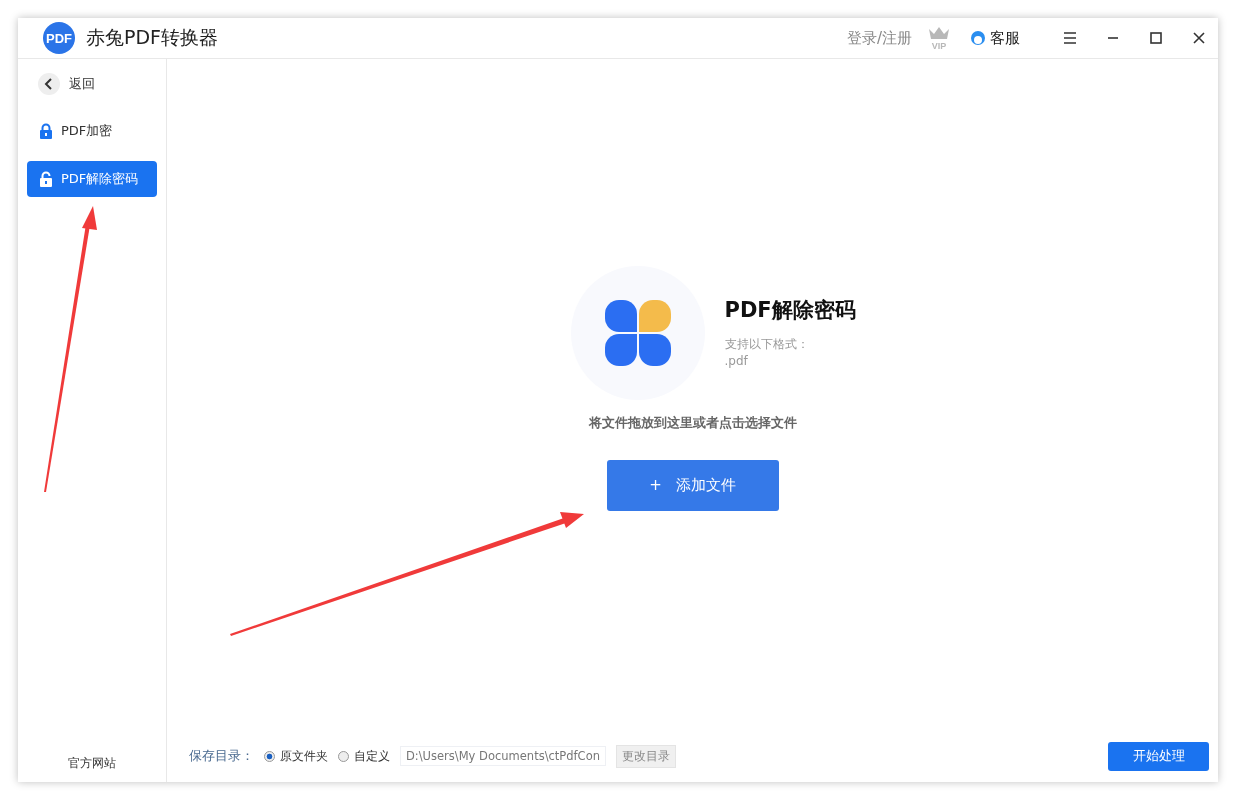 The width and height of the screenshot is (1236, 800). I want to click on official-site-link: 官方网站, so click(92, 763).